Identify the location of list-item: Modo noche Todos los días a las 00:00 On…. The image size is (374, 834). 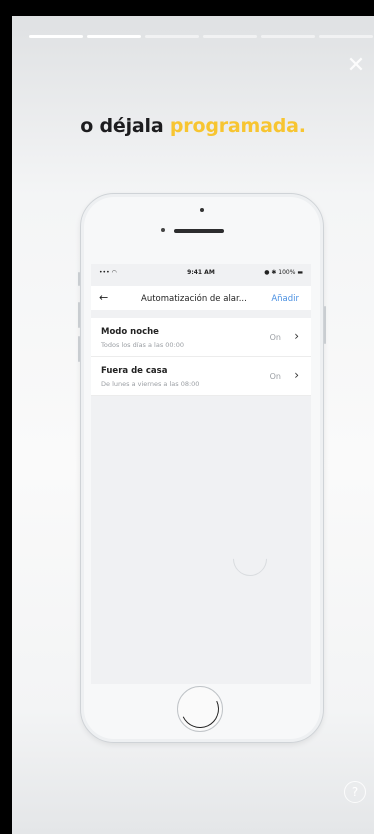
(201, 337).